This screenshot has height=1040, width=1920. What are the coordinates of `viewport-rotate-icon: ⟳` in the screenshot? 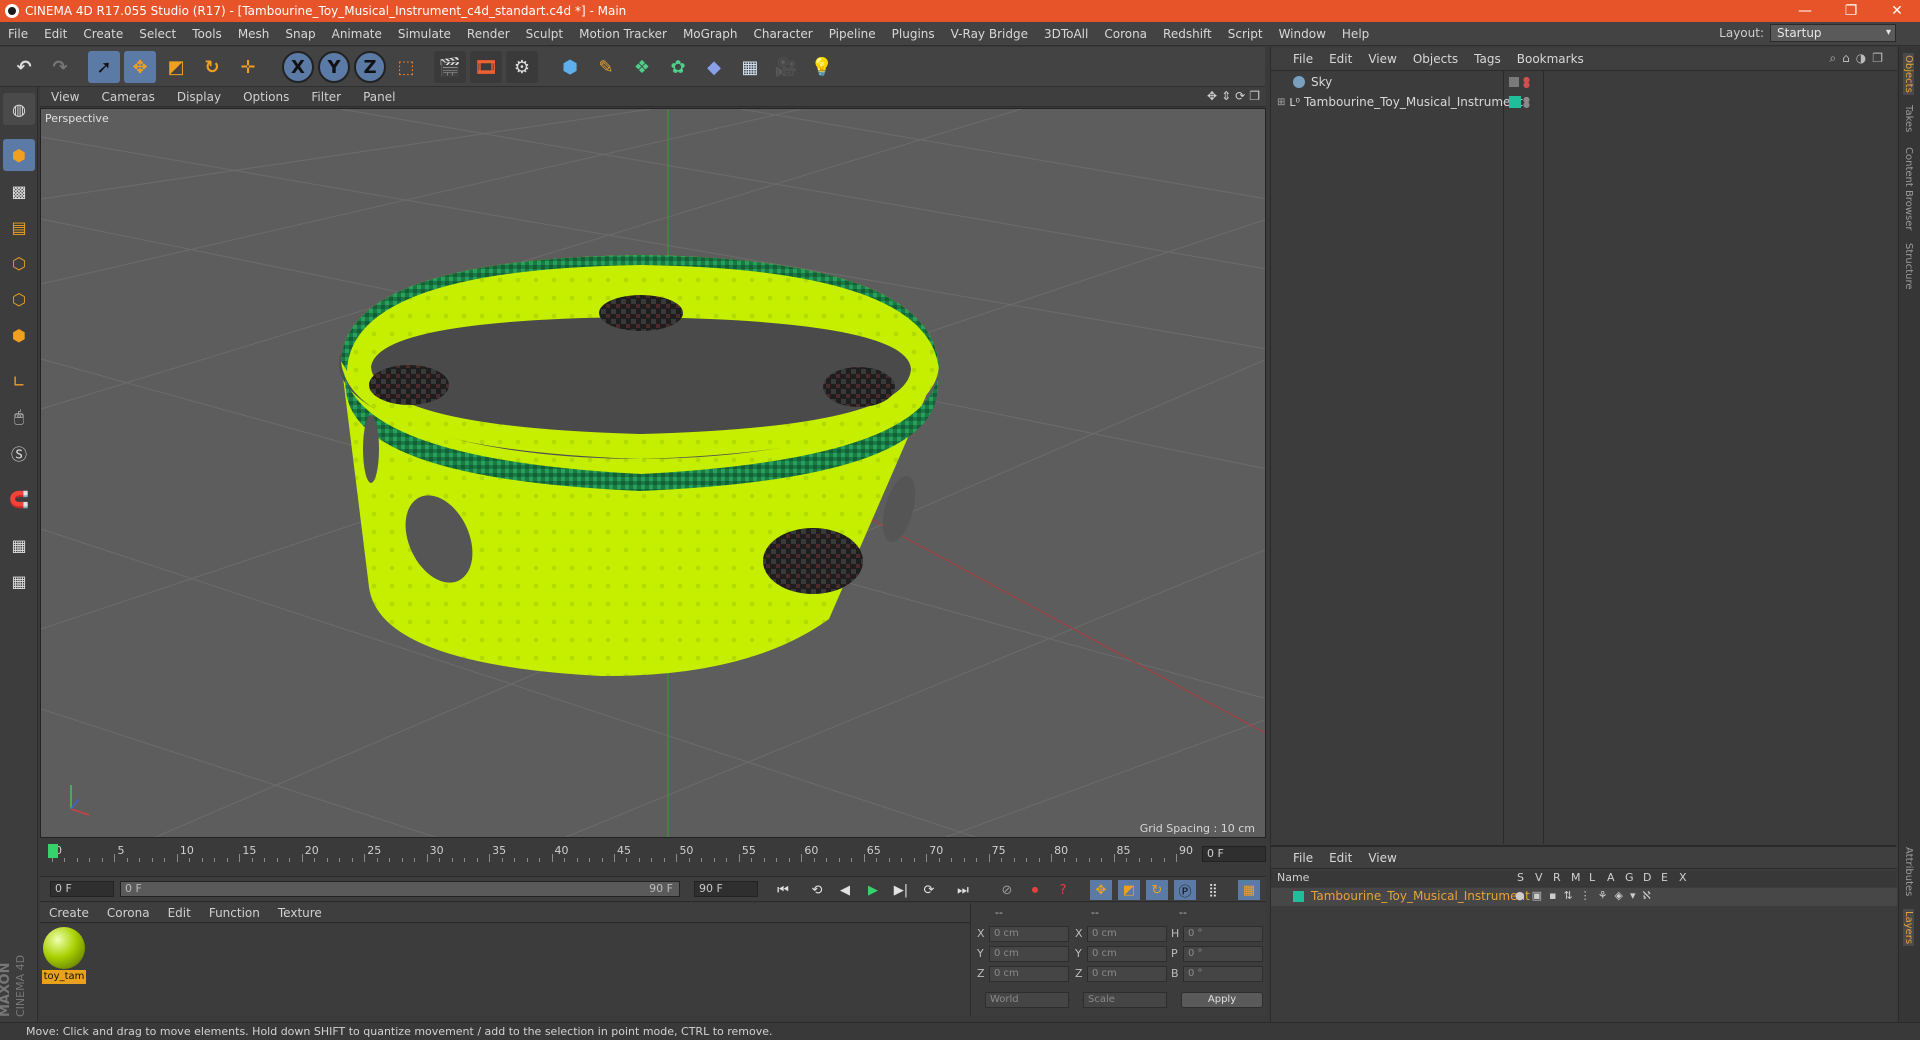 It's located at (1240, 96).